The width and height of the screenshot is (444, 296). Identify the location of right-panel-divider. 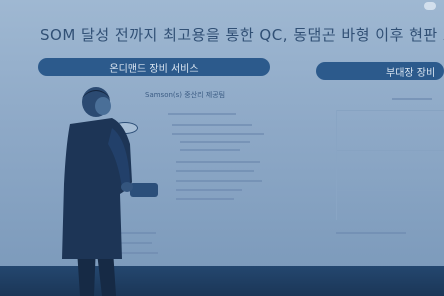
(336, 165).